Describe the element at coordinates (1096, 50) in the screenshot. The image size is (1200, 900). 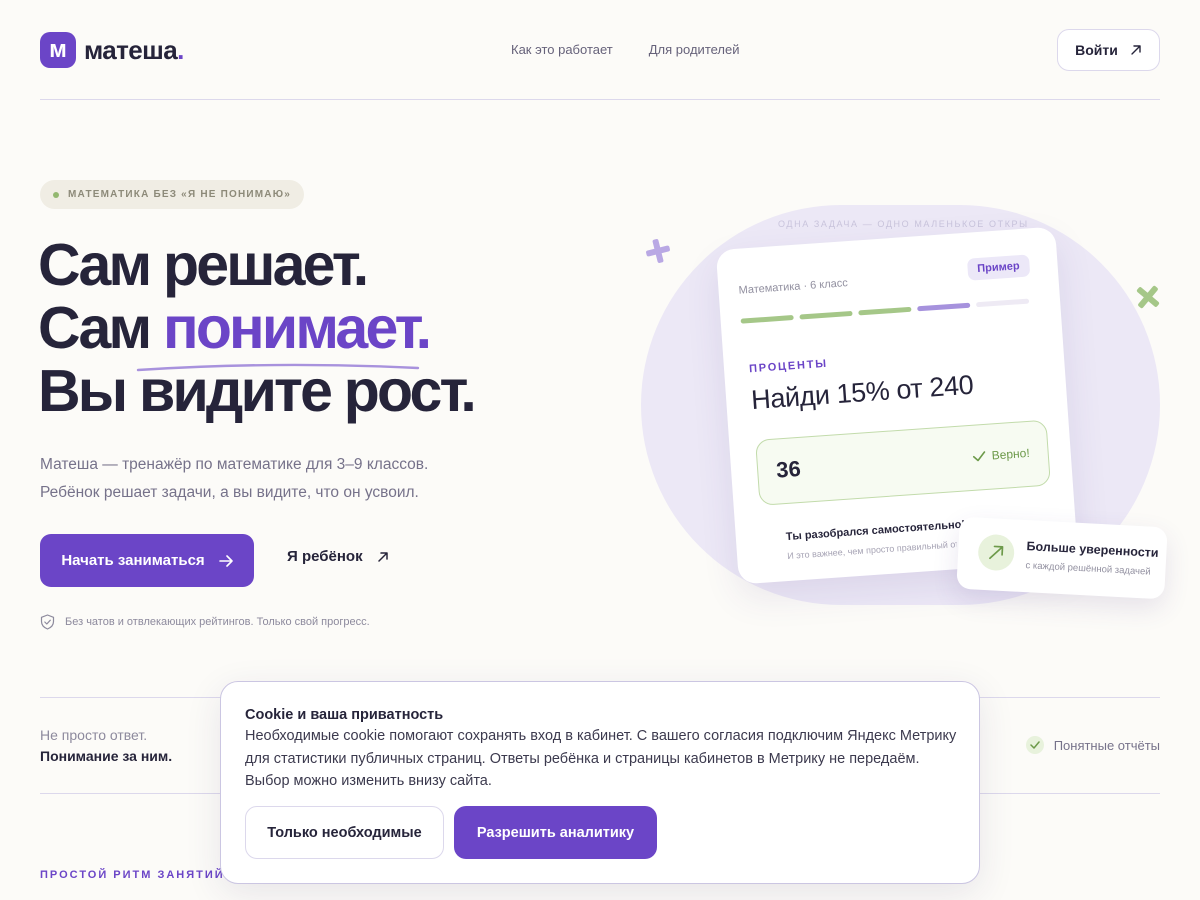
I see `login-label: Войти` at that location.